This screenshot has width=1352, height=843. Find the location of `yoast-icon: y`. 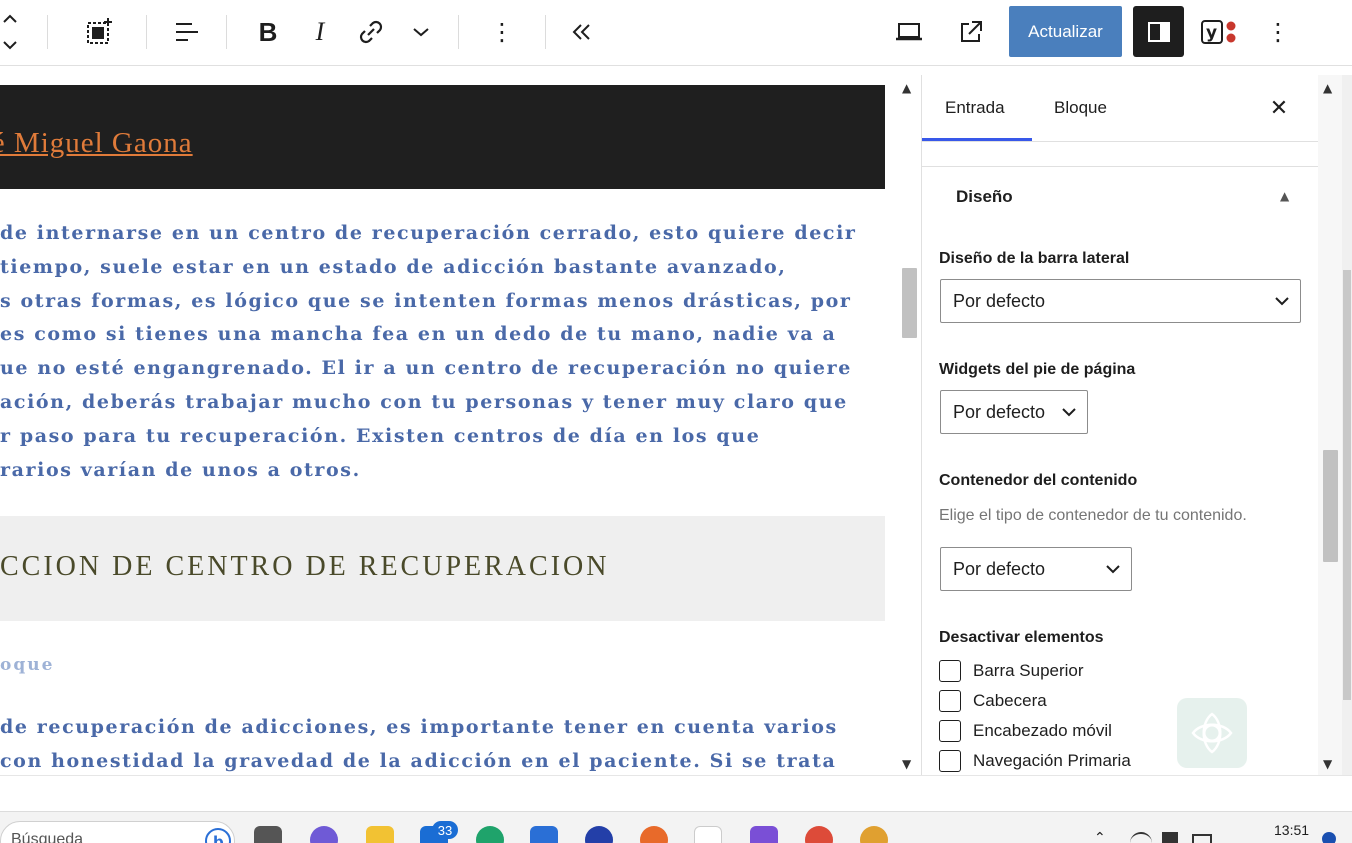

yoast-icon: y is located at coordinates (1219, 32).